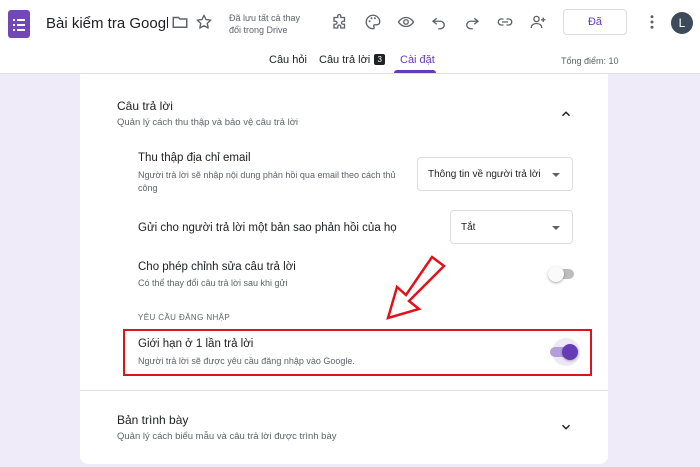  Describe the element at coordinates (566, 427) in the screenshot. I see `chevron-down-icon` at that location.